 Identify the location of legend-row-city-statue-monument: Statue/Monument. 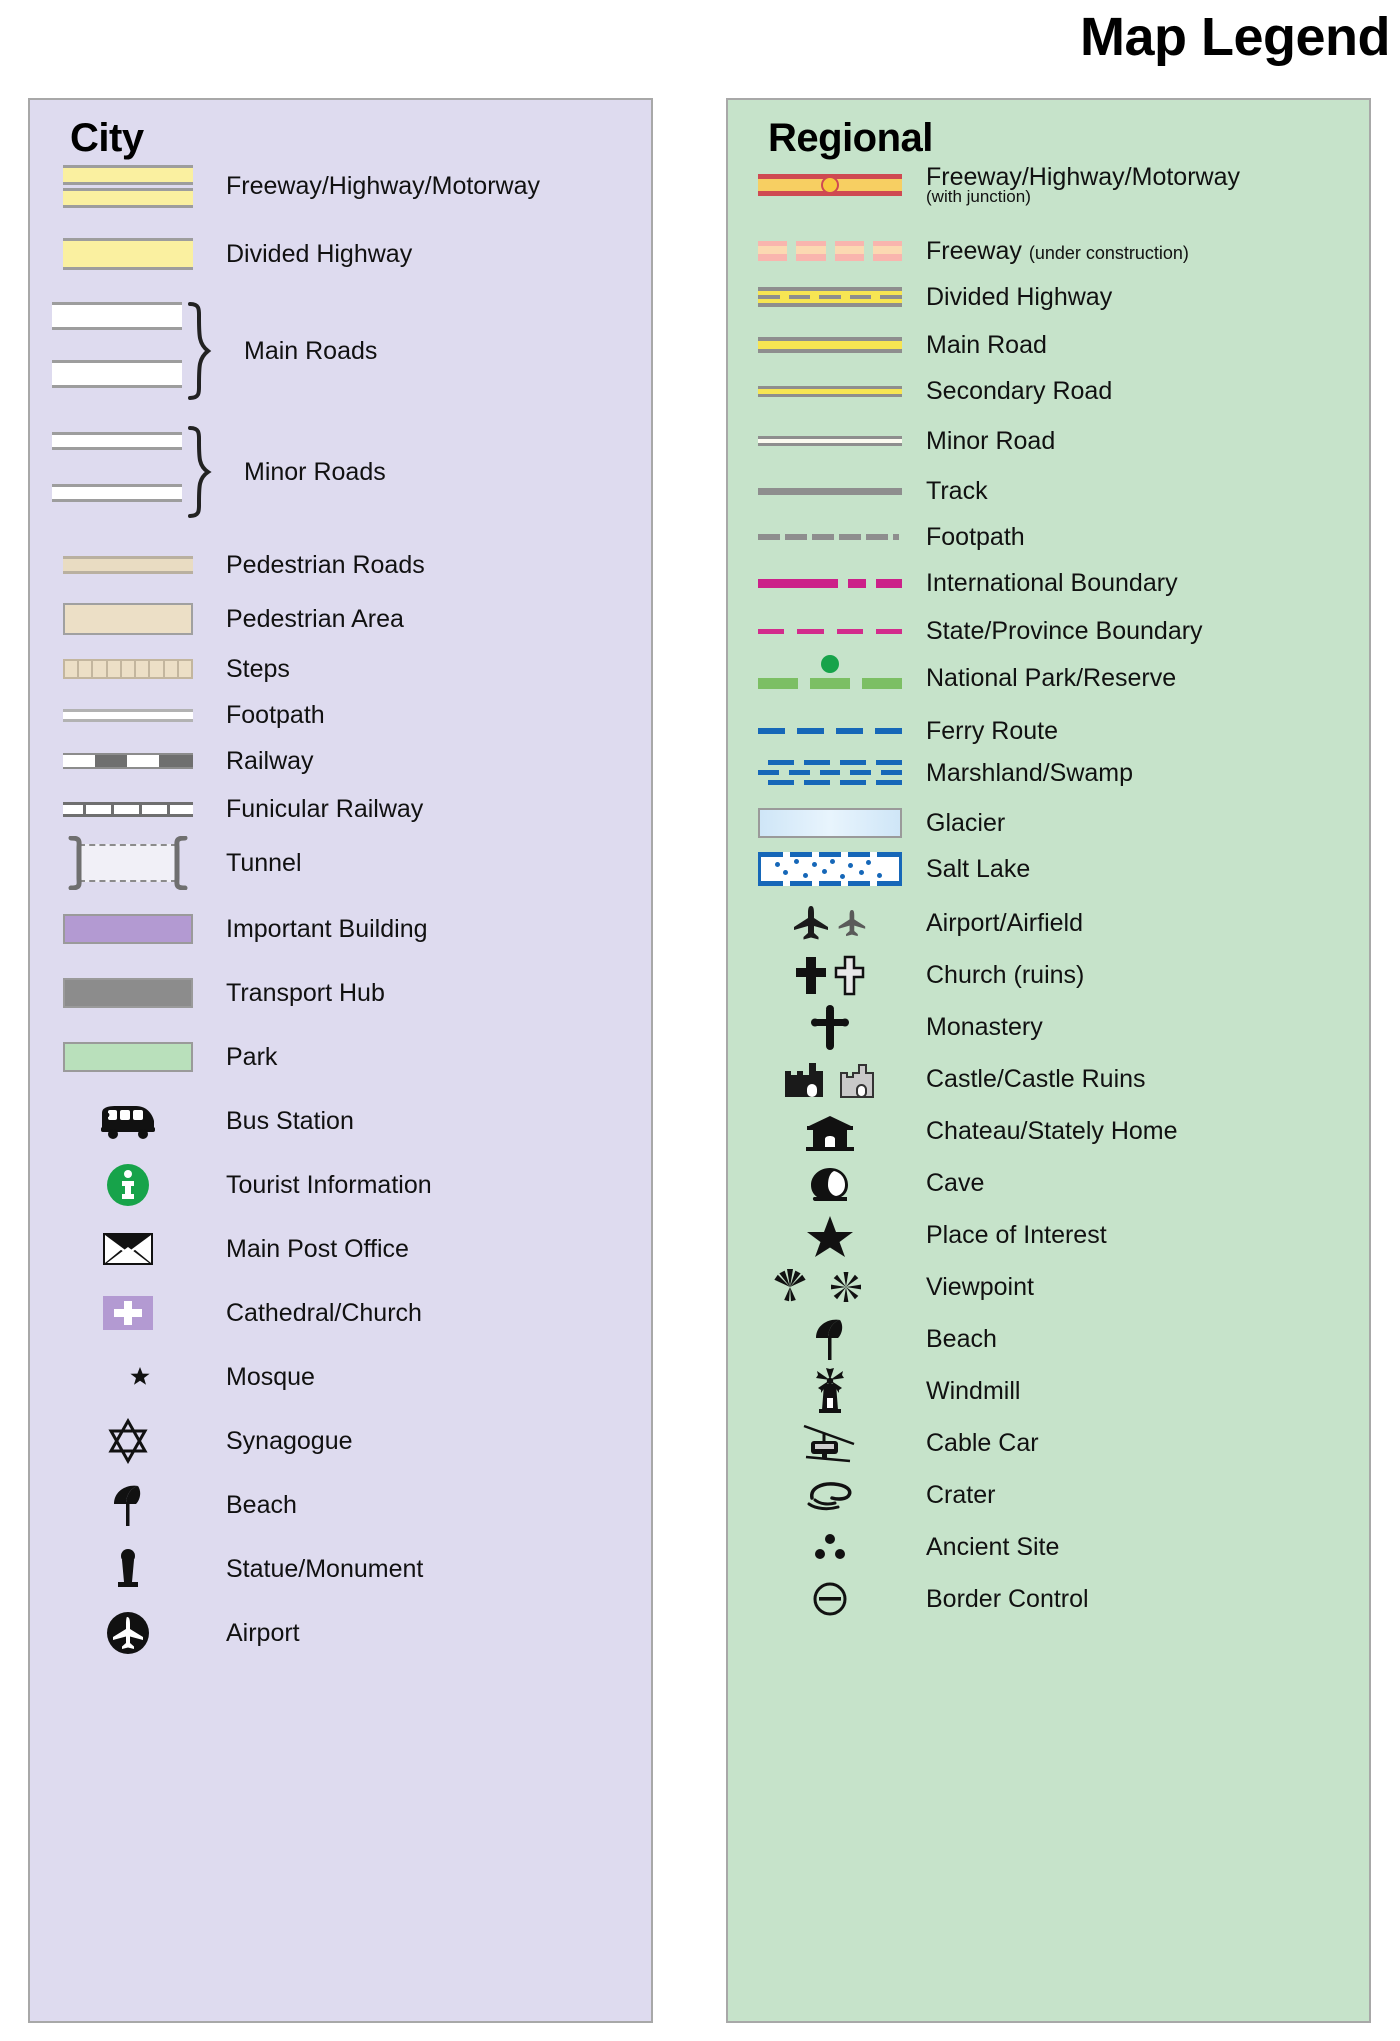
(237, 1569).